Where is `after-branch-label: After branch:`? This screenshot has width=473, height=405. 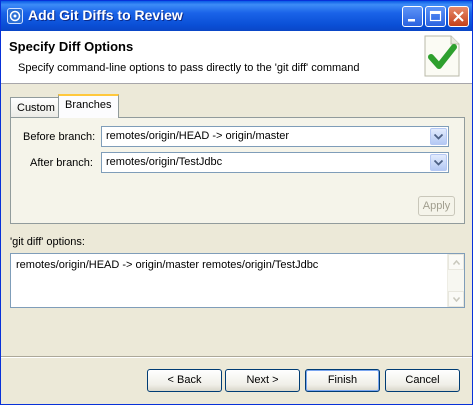 after-branch-label: After branch: is located at coordinates (61, 163).